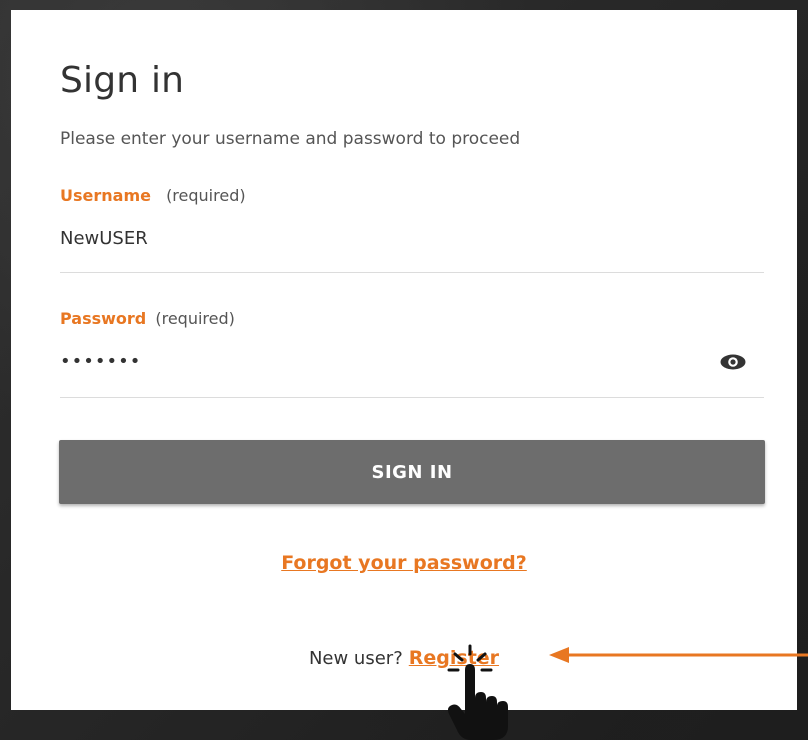 Image resolution: width=808 pixels, height=740 pixels. What do you see at coordinates (412, 472) in the screenshot?
I see `sign-in-button: SIGN IN` at bounding box center [412, 472].